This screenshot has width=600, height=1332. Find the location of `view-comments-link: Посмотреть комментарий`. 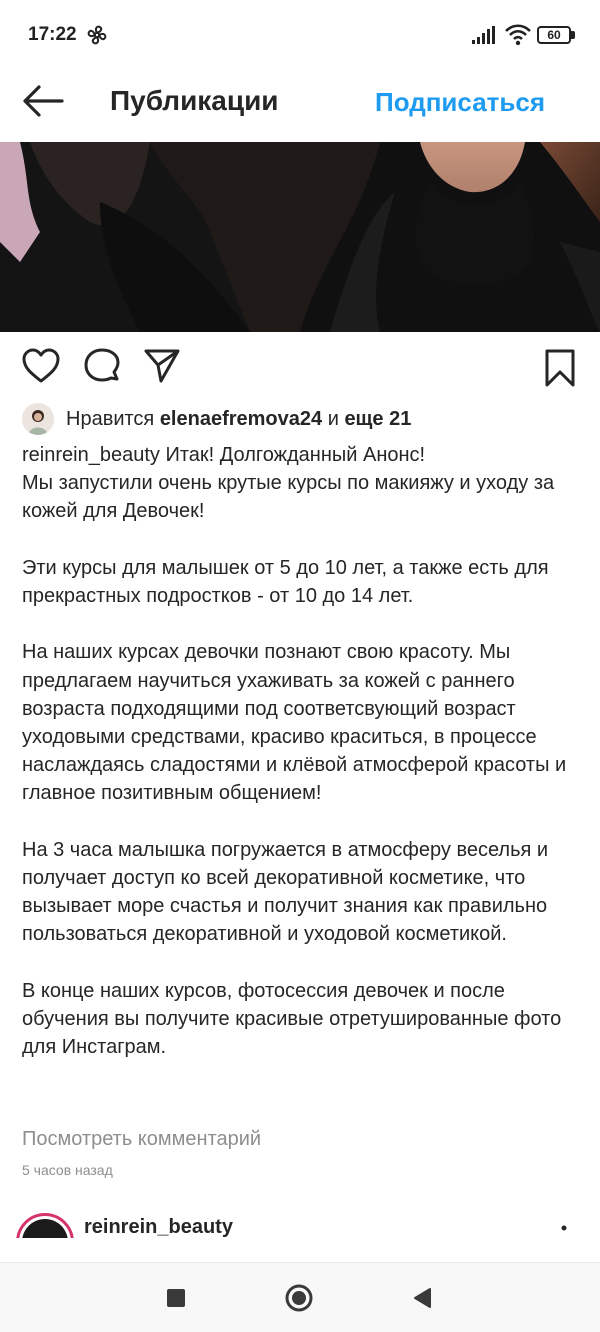

view-comments-link: Посмотреть комментарий is located at coordinates (141, 1139).